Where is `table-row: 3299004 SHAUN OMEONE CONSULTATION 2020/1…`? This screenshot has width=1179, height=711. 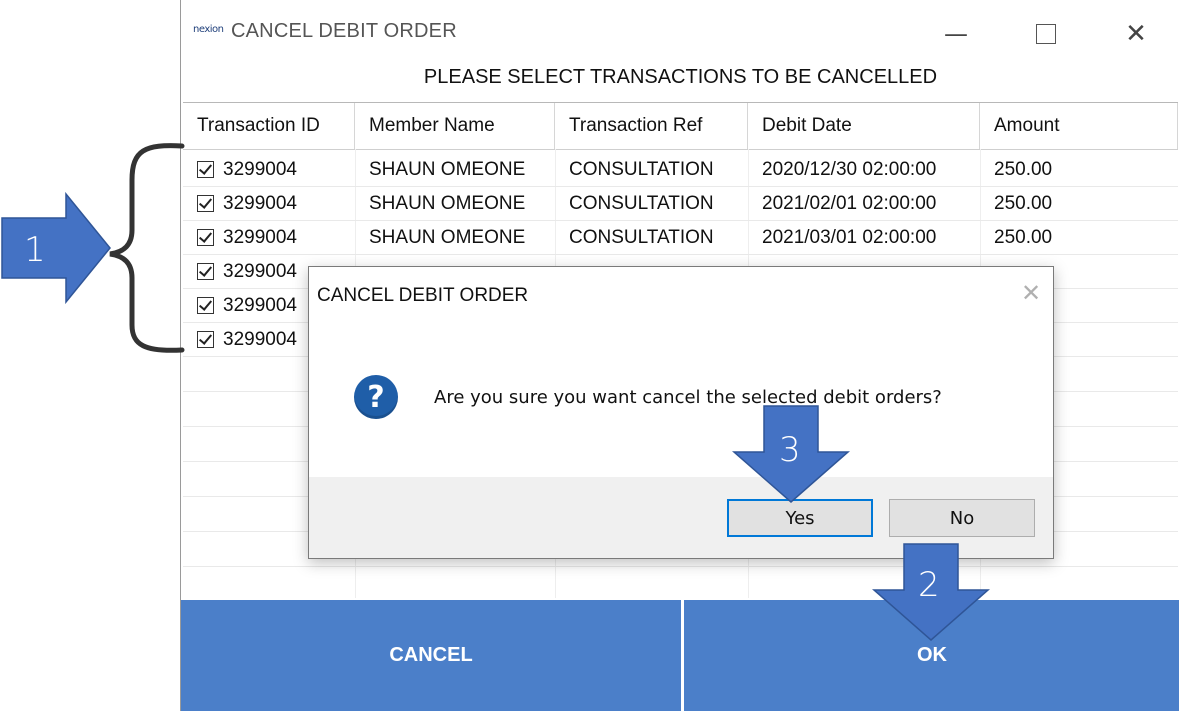
table-row: 3299004 SHAUN OMEONE CONSULTATION 2020/1… is located at coordinates (680, 170).